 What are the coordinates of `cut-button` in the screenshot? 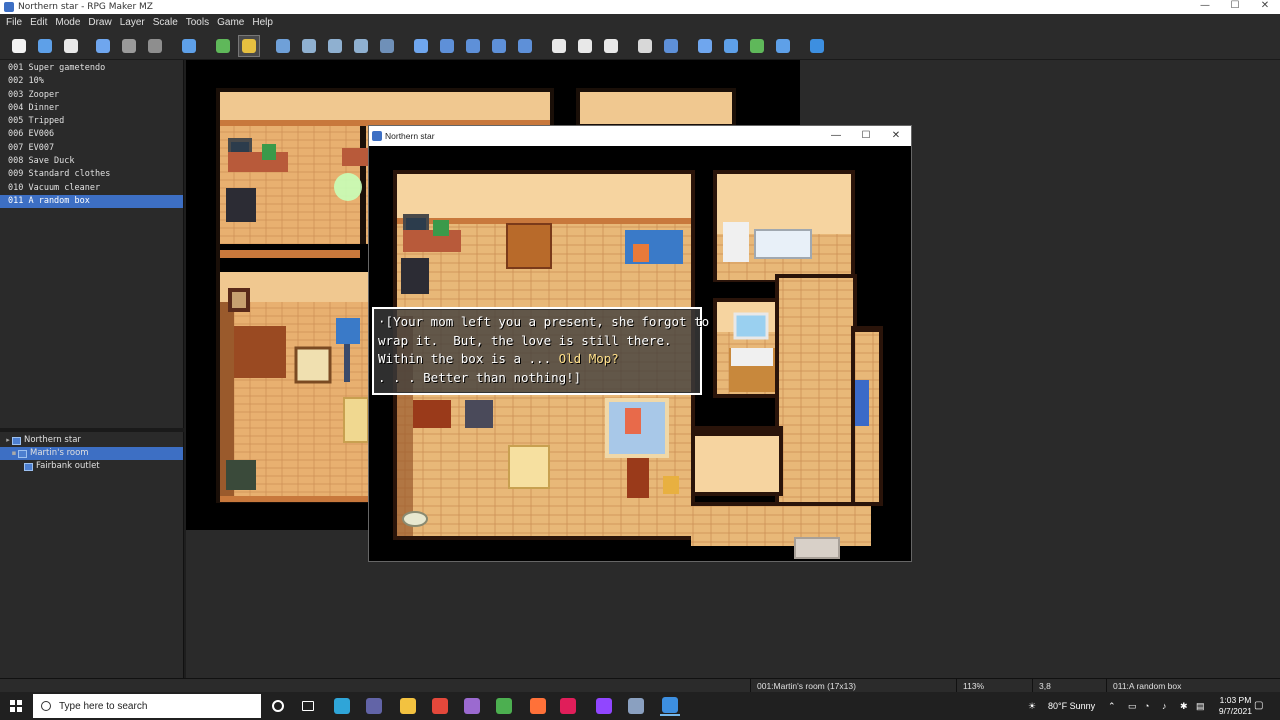 It's located at (103, 46).